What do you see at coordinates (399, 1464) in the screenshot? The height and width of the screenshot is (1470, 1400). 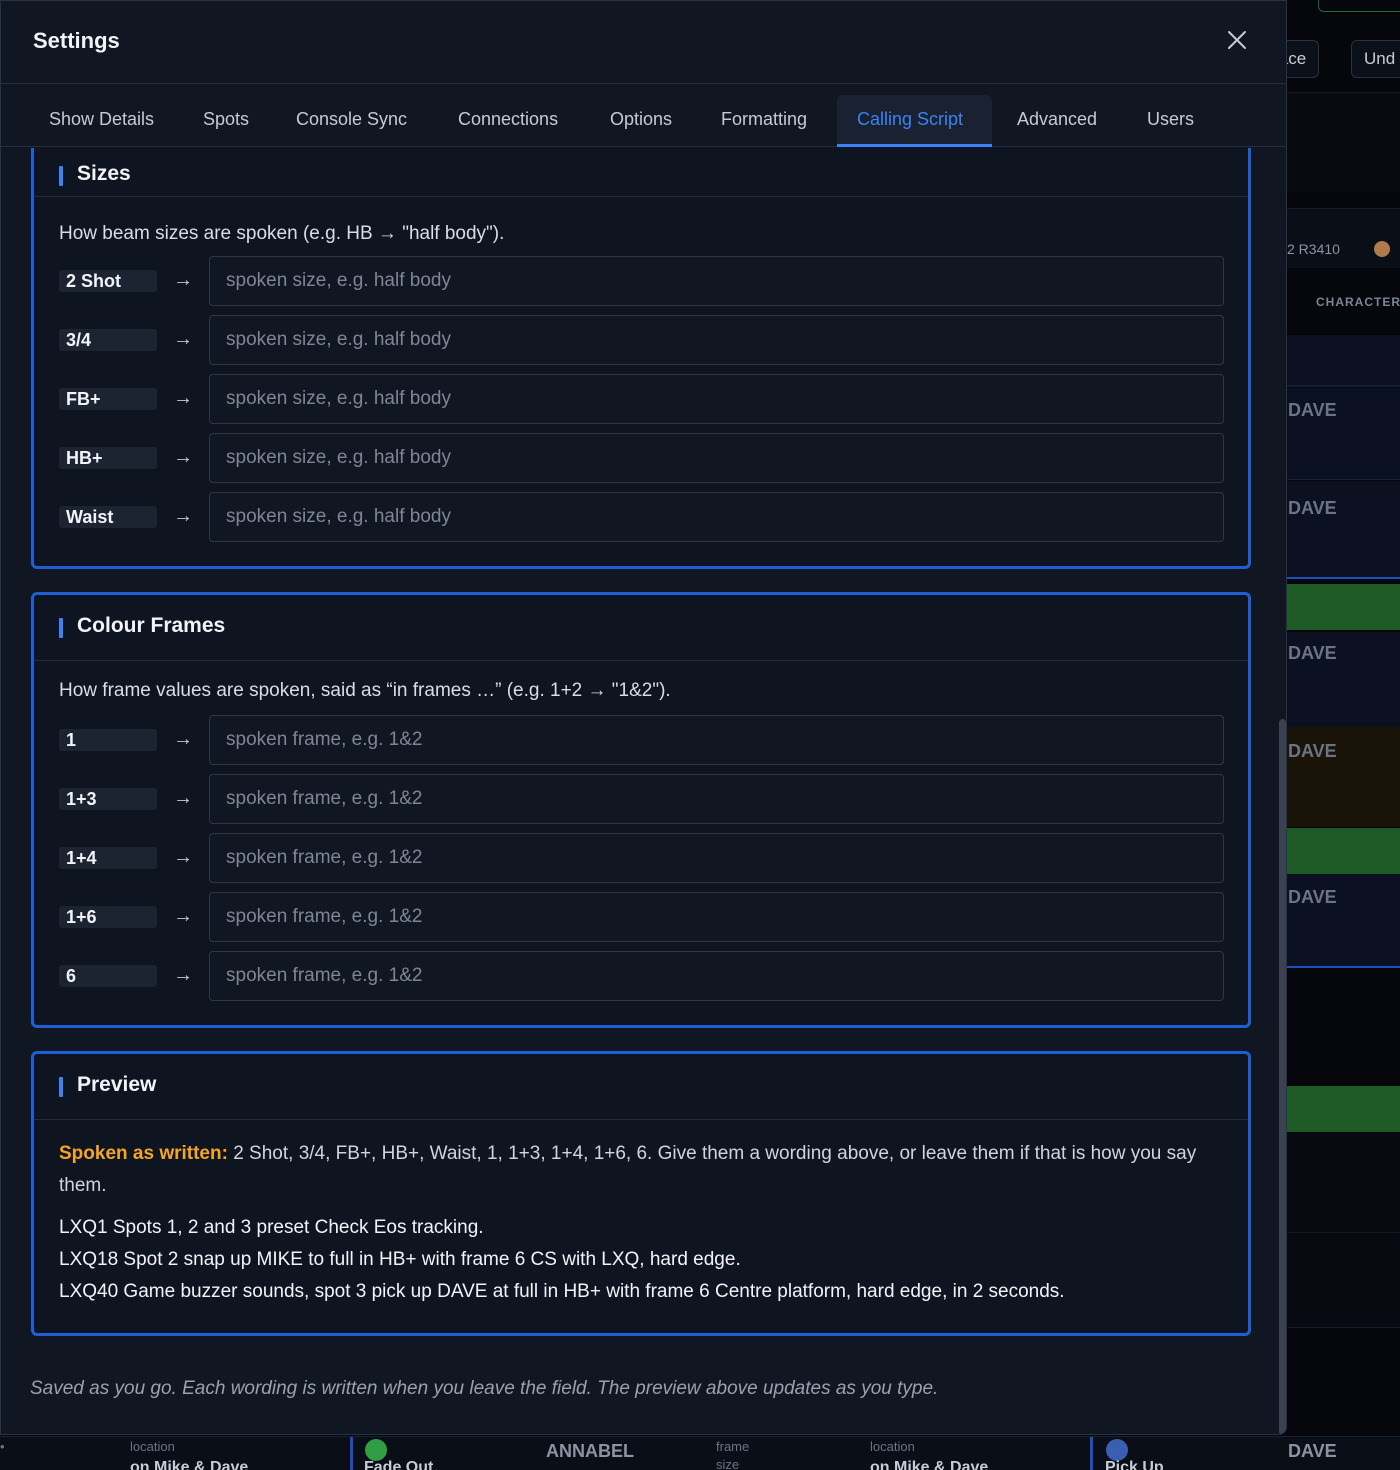 I see `bg-action-value: Fade Out` at bounding box center [399, 1464].